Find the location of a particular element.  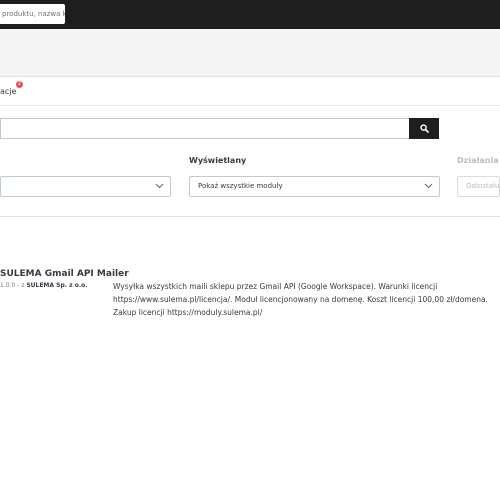

category-select is located at coordinates (85, 186).